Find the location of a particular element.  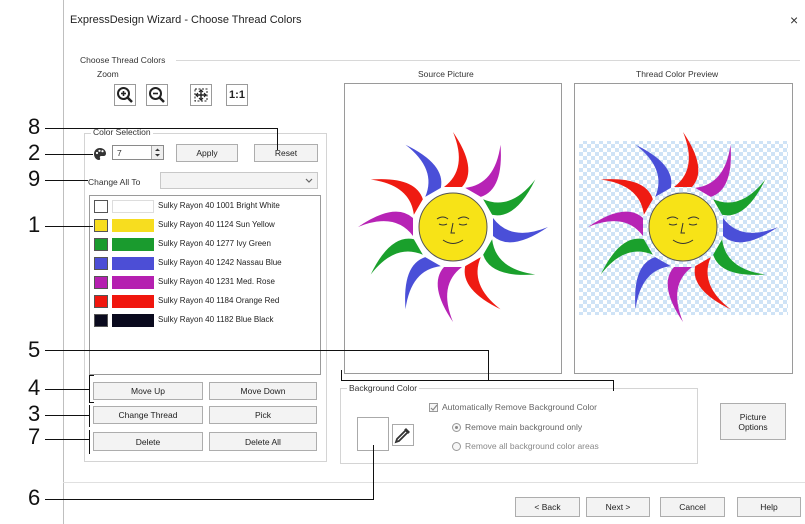

group-divider is located at coordinates (488, 60).